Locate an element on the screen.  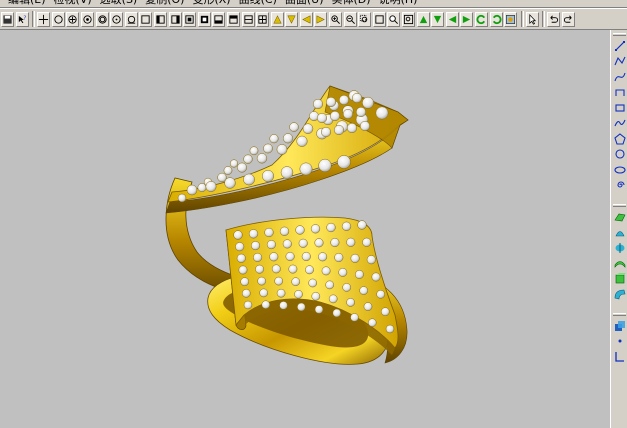
snap-end-icon is located at coordinates (87, 19).